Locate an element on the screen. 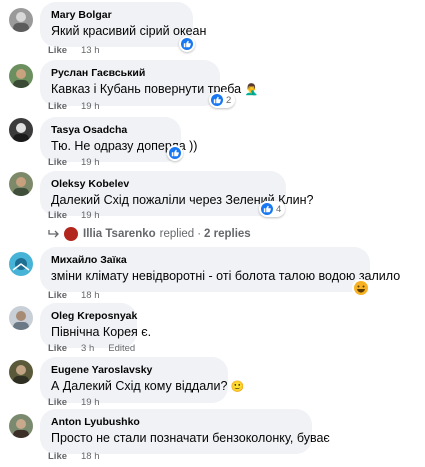  reaction-number: 2 is located at coordinates (229, 100).